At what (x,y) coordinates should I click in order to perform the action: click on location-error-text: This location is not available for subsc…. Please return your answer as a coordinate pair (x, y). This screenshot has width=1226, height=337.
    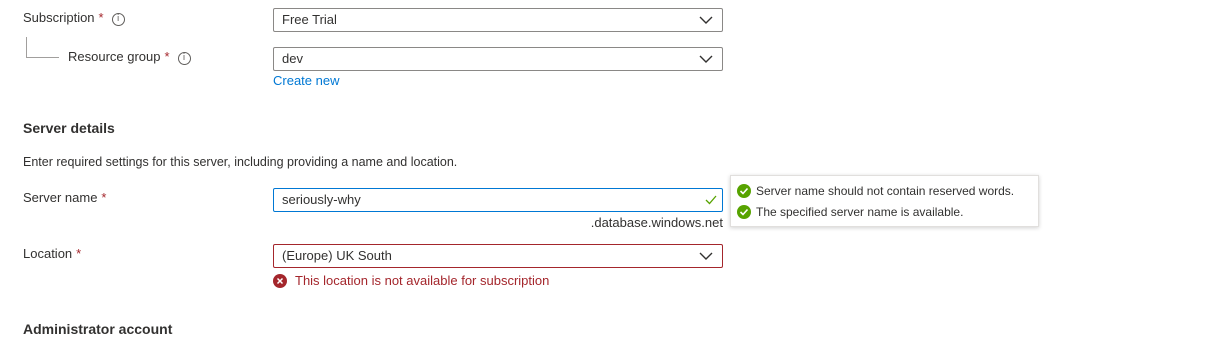
    Looking at the image, I should click on (422, 280).